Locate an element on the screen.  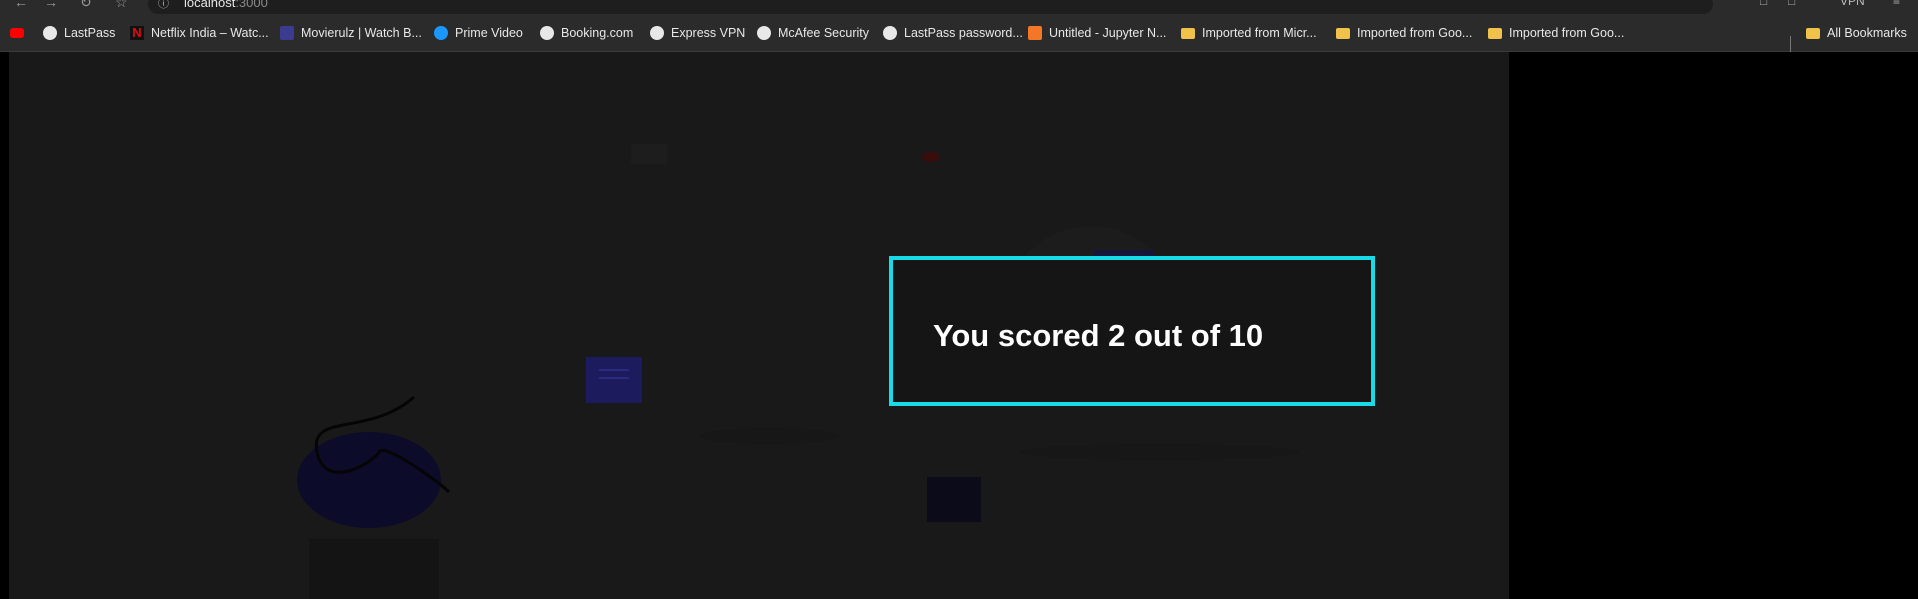
browser-toolbar: ← → ↻ ☆ ⓘ localhost:3000 □ □ VPN ≡ is located at coordinates (959, 7).